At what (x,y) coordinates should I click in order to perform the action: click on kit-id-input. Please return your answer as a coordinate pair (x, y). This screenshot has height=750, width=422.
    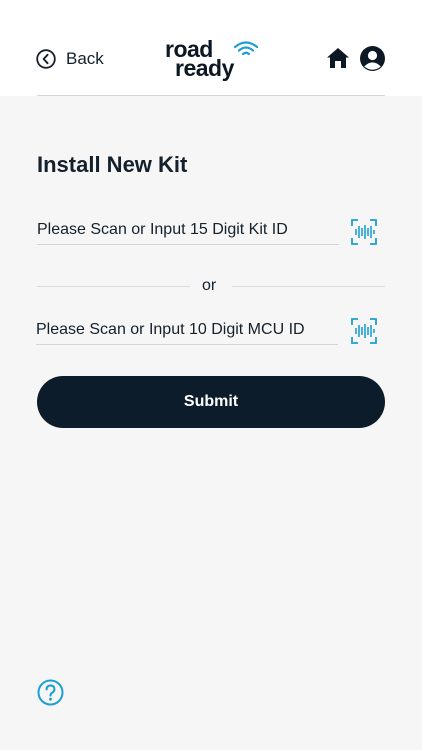
    Looking at the image, I should click on (188, 230).